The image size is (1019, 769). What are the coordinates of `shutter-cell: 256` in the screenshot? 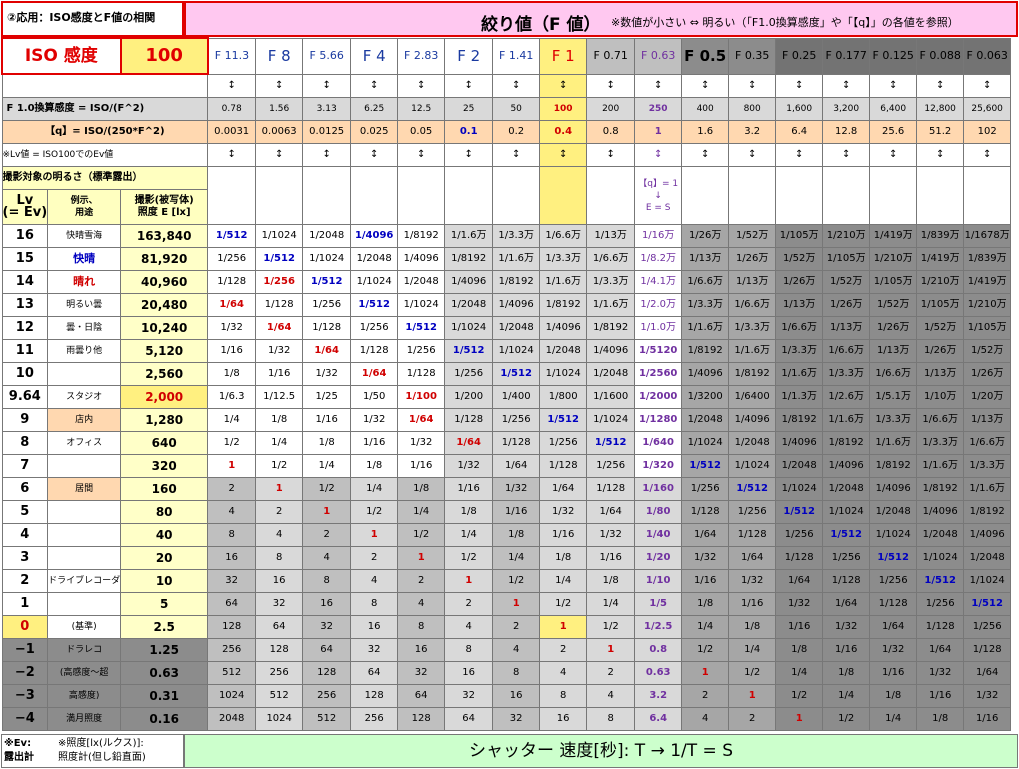 It's located at (374, 719).